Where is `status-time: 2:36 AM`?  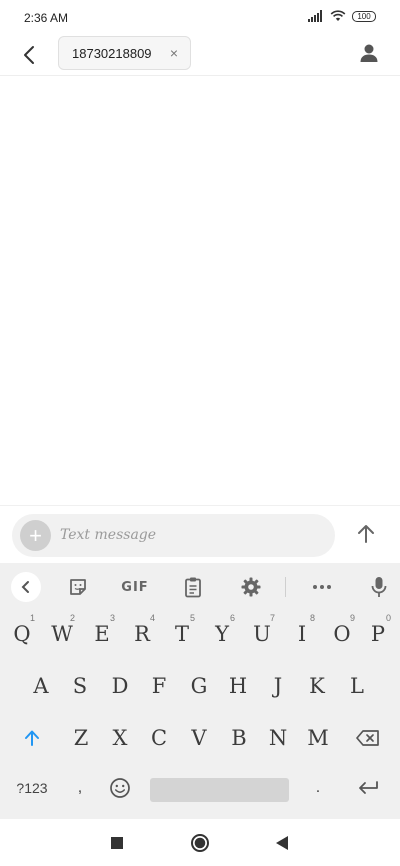
status-time: 2:36 AM is located at coordinates (46, 18).